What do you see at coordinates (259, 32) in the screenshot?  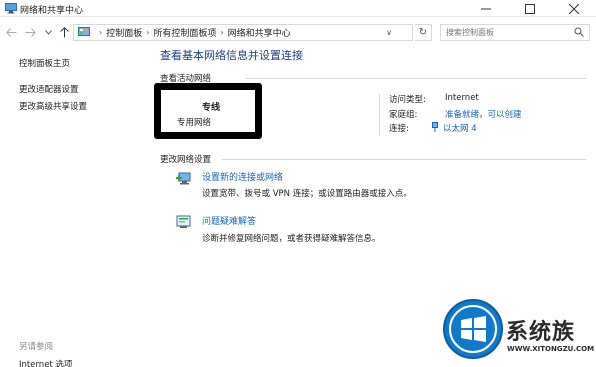 I see `breadcrumb-network-center: 网络和共享中心` at bounding box center [259, 32].